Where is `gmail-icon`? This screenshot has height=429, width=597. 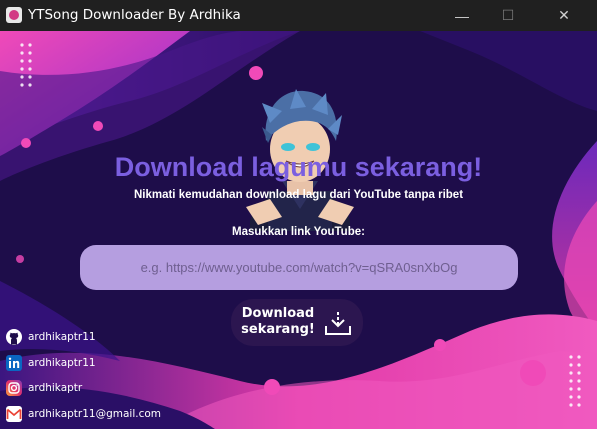
gmail-icon is located at coordinates (14, 414).